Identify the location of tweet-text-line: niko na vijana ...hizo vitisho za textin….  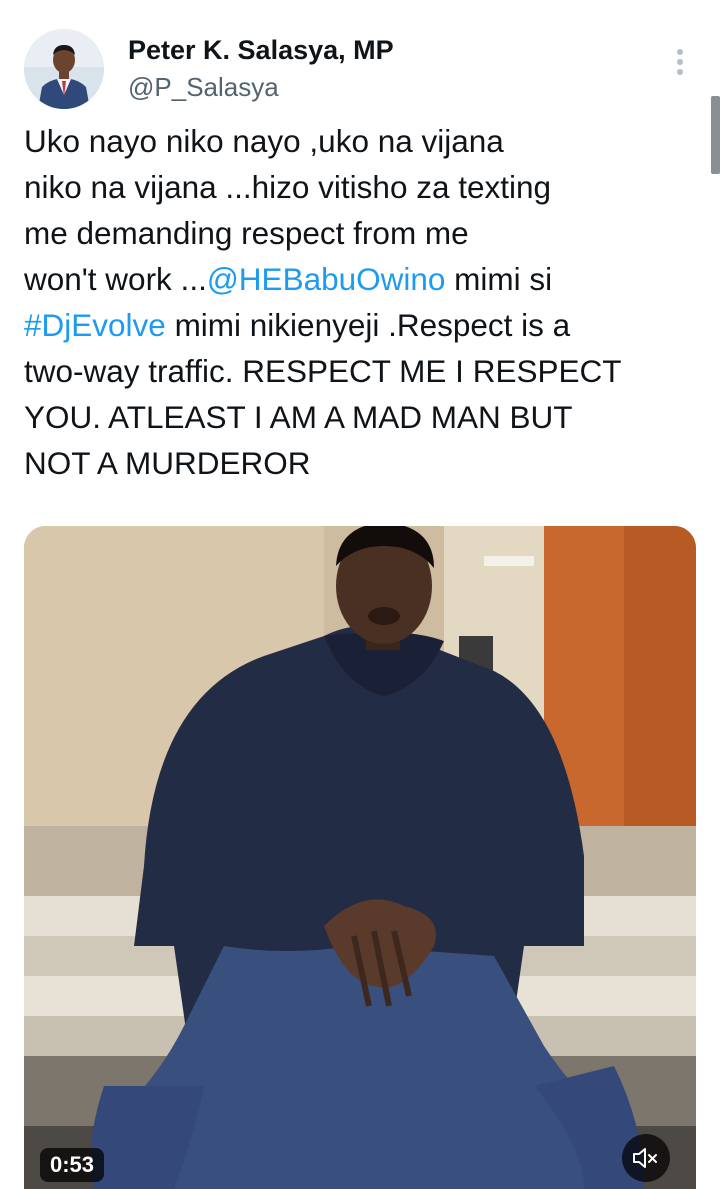
(364, 187).